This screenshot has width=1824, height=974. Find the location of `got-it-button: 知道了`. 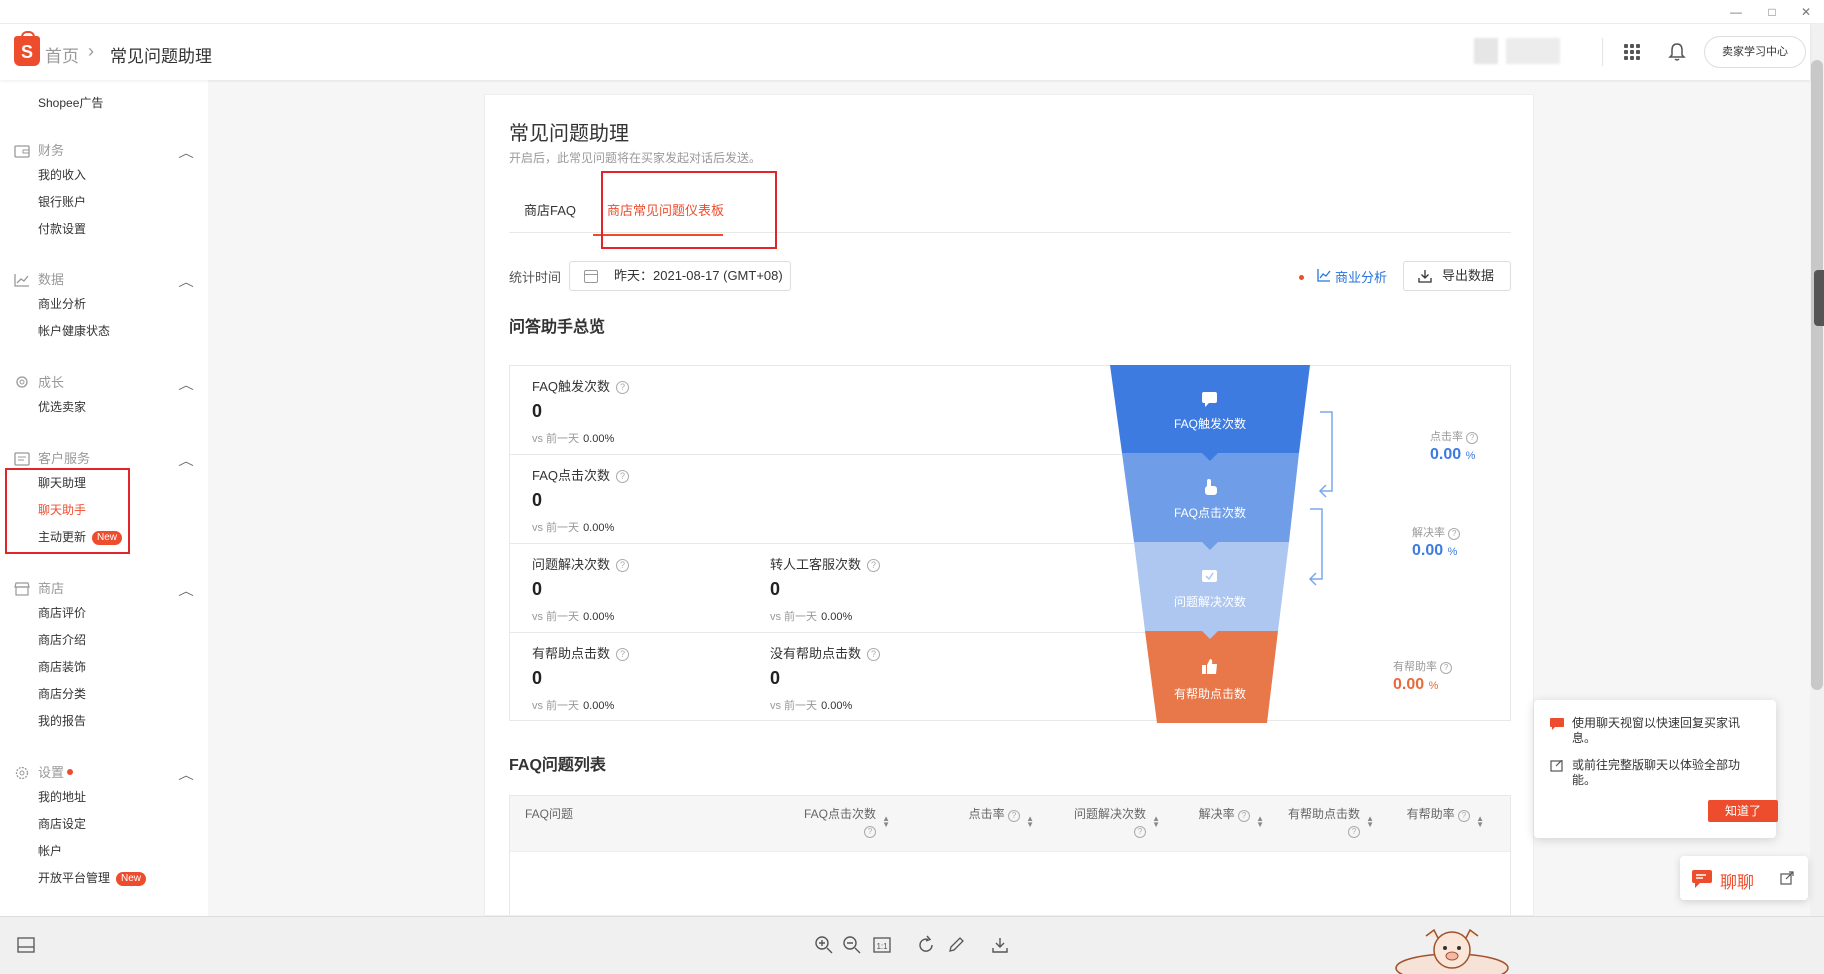

got-it-button: 知道了 is located at coordinates (1743, 811).